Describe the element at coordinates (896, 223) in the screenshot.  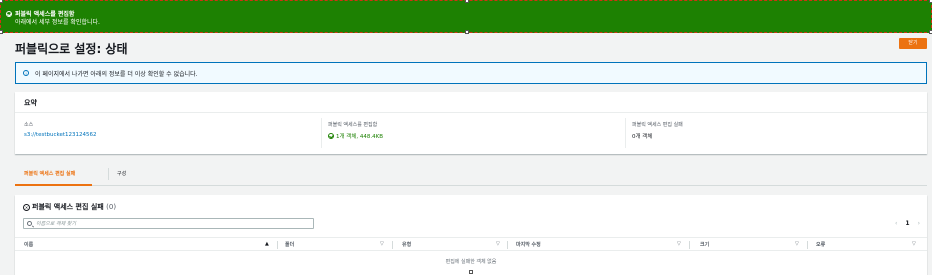
I see `chevron-left-icon: ‹` at that location.